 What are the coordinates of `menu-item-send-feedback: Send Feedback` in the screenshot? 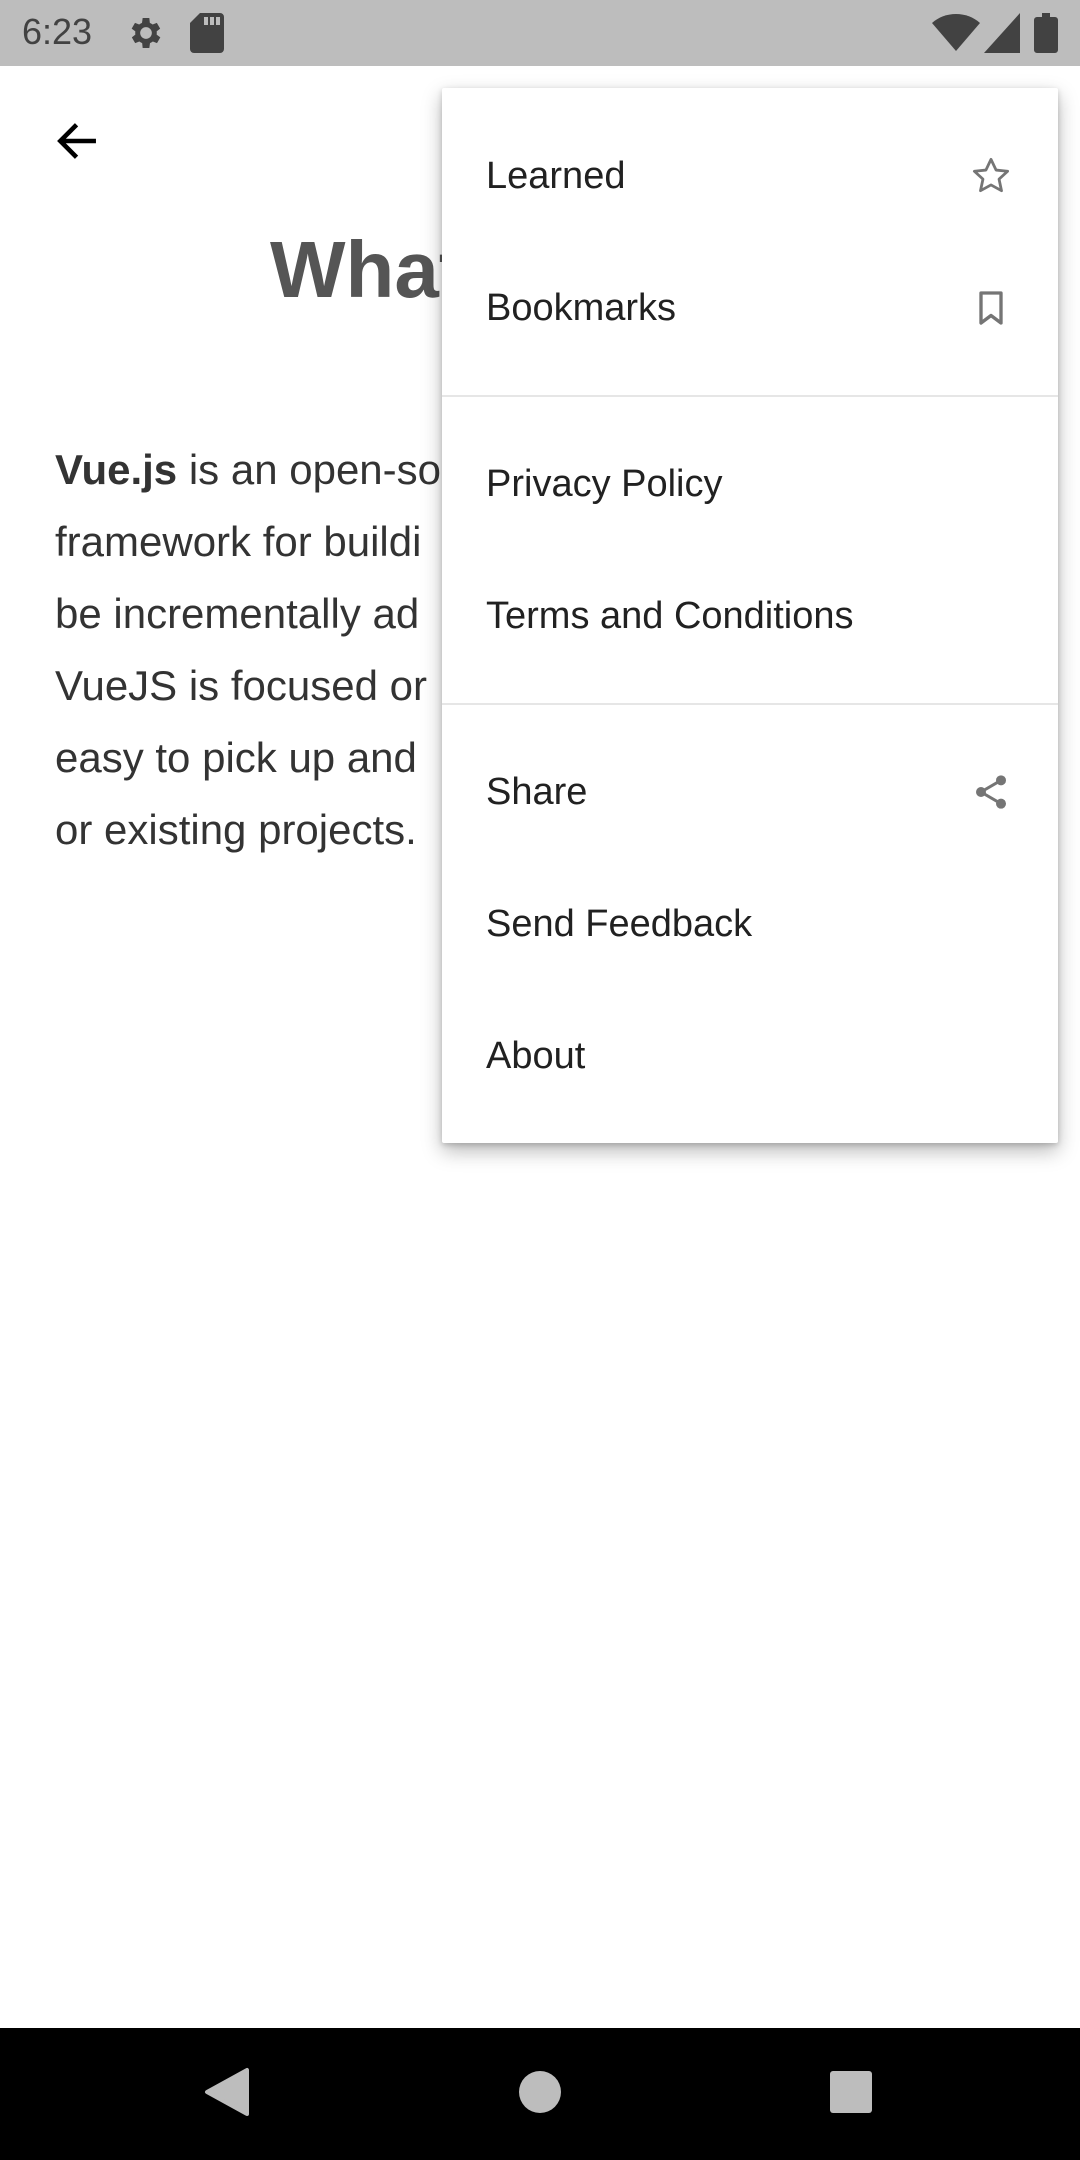 It's located at (750, 924).